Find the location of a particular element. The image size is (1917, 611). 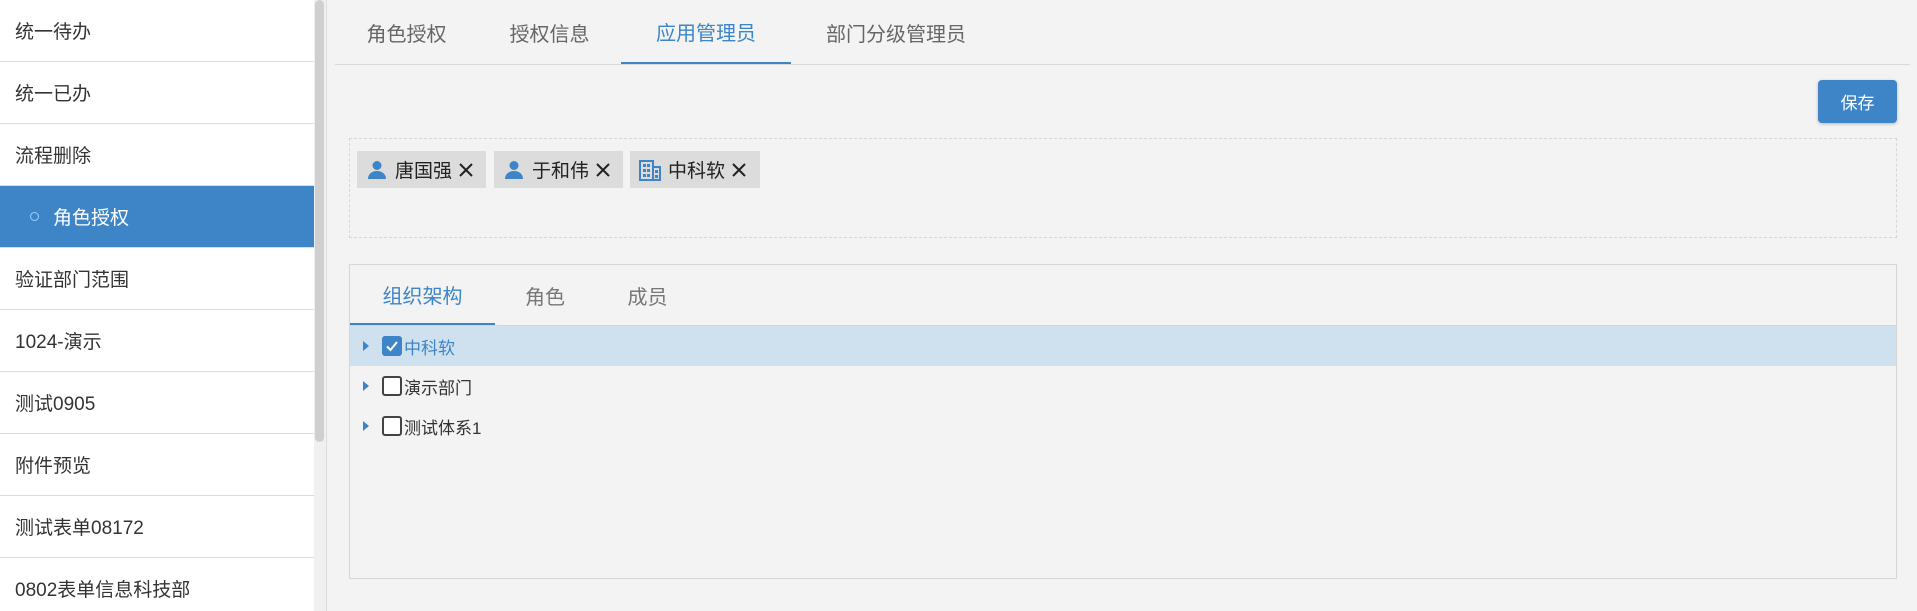

tab-label: 部门分级管理员 is located at coordinates (896, 34).